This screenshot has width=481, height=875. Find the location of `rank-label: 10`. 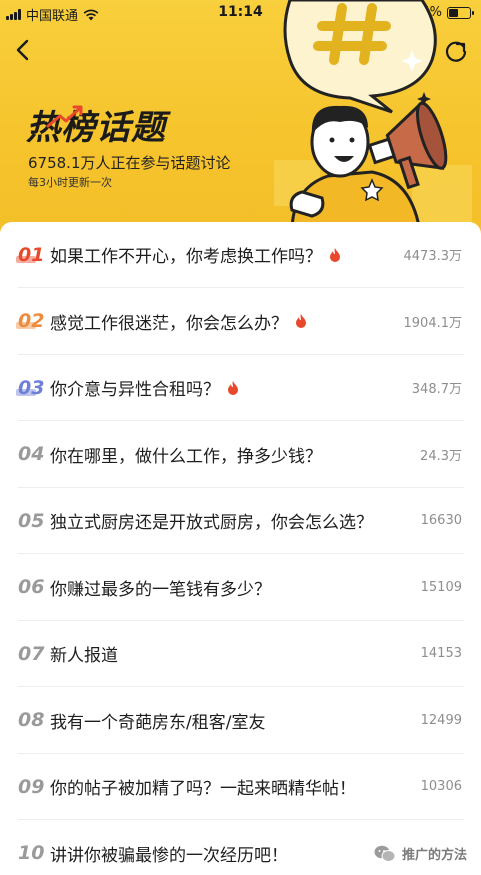

rank-label: 10 is located at coordinates (31, 853).